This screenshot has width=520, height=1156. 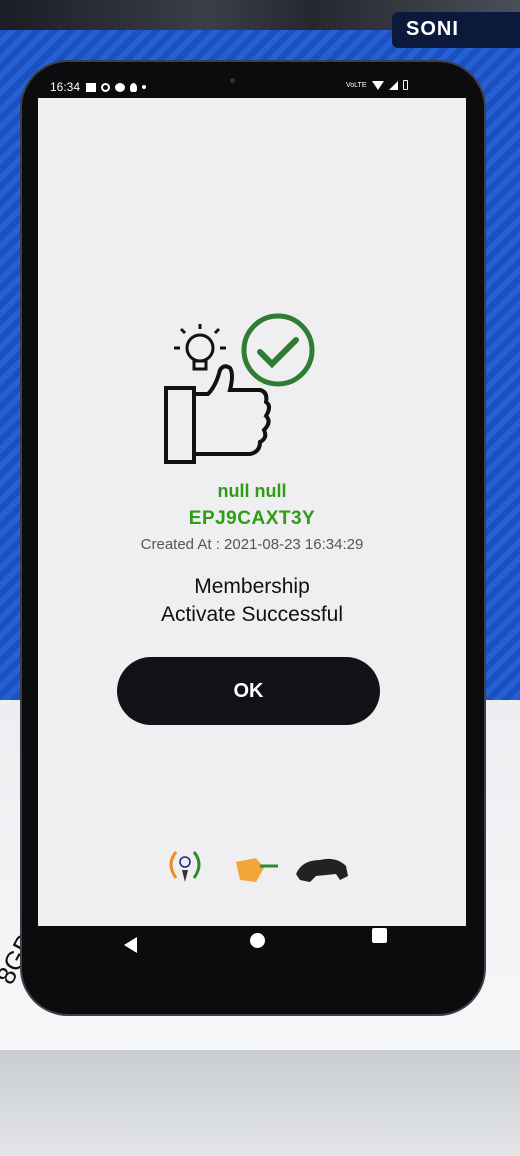 I want to click on bulb-small-icon, so click(x=134, y=87).